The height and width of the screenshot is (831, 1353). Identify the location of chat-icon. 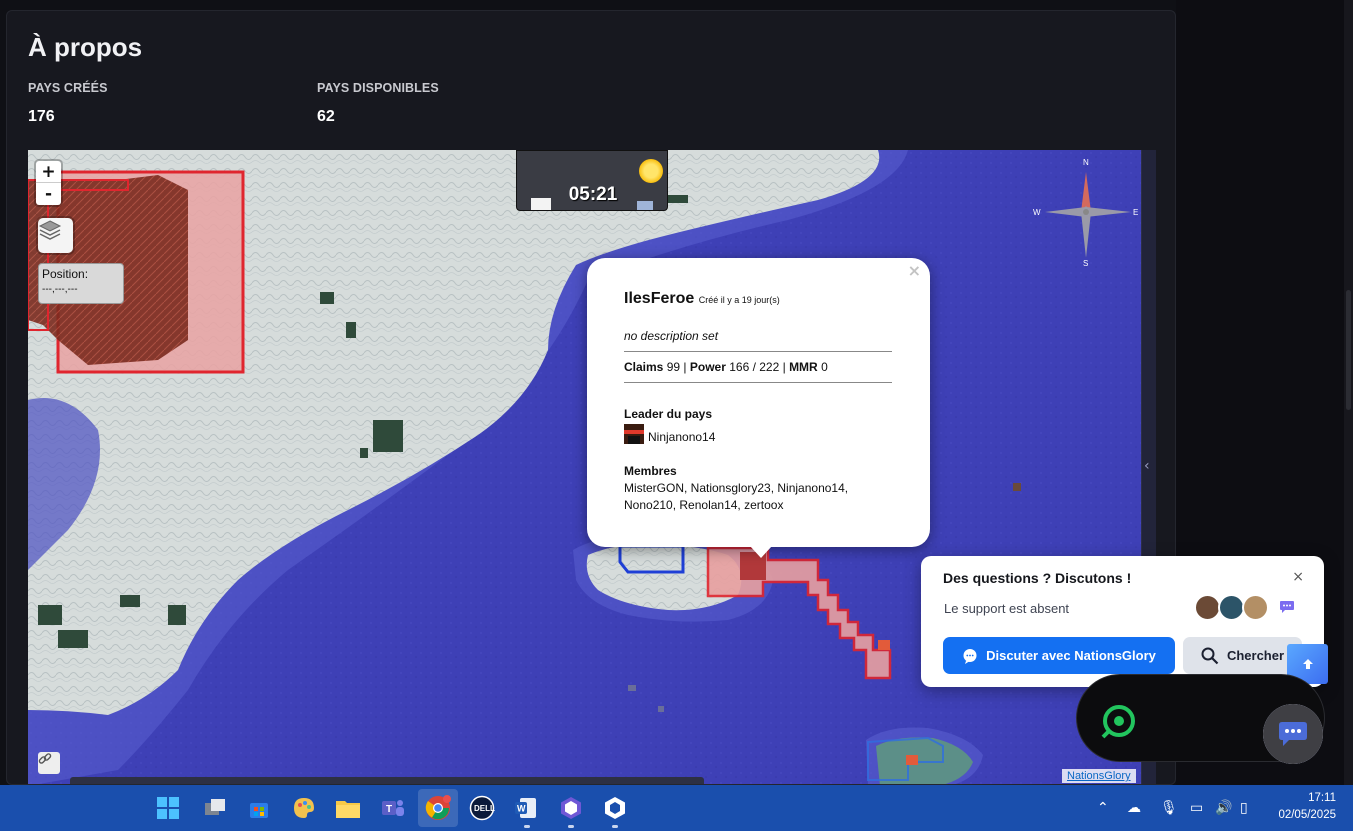
(1293, 734).